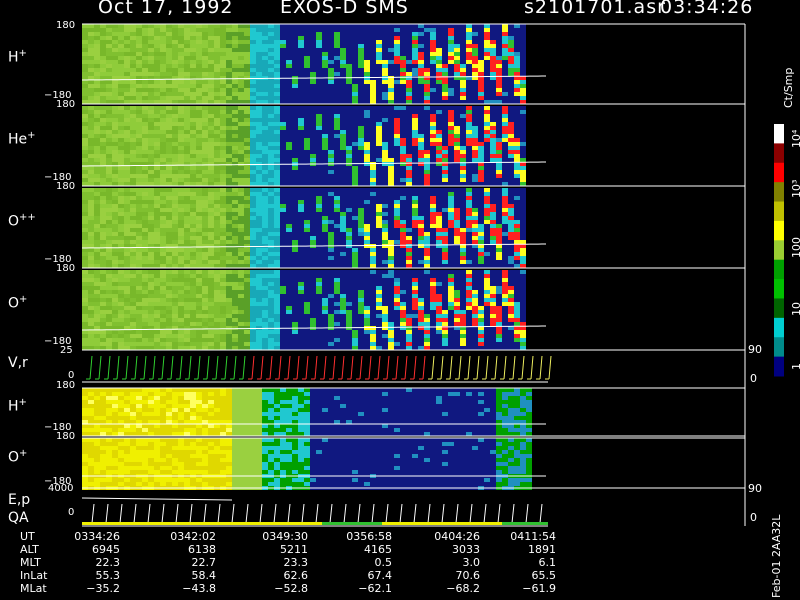 The width and height of the screenshot is (800, 600). I want to click on panel-label-h-plus: H+, so click(17, 57).